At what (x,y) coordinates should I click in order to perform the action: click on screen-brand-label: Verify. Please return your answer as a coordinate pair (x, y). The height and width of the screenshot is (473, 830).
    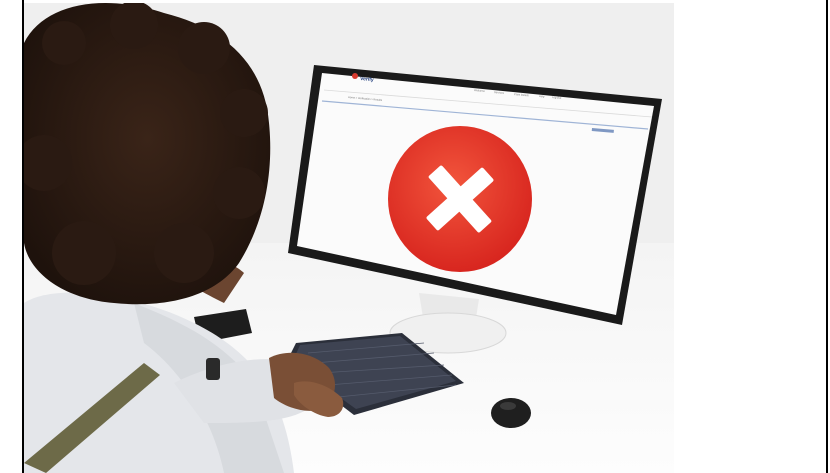
    Looking at the image, I should click on (367, 79).